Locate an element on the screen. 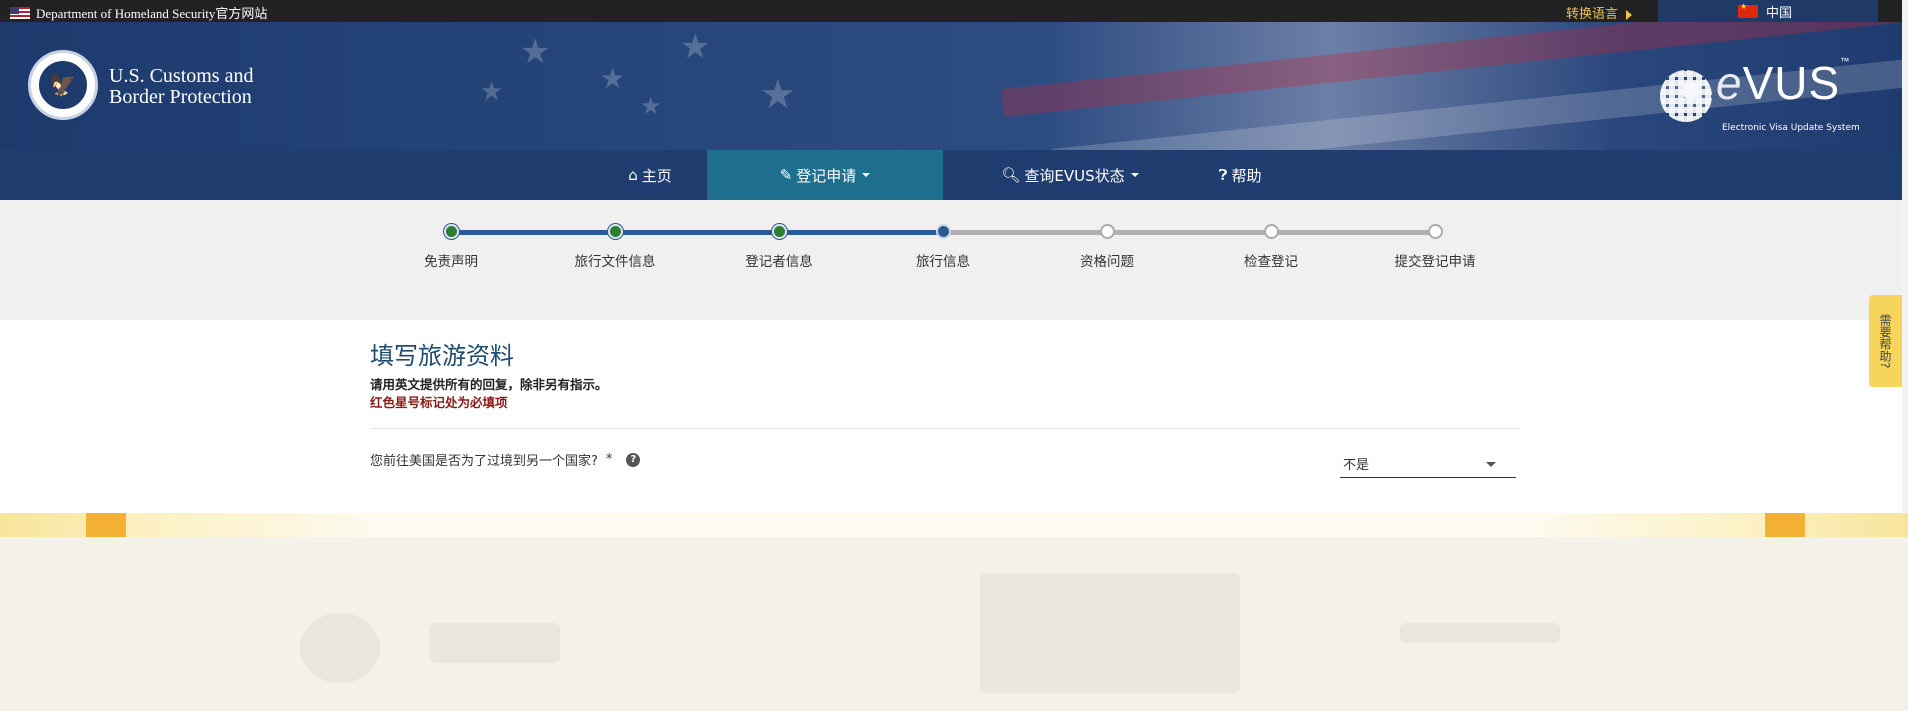 The width and height of the screenshot is (1908, 711). step-dot-eligibility is located at coordinates (1107, 231).